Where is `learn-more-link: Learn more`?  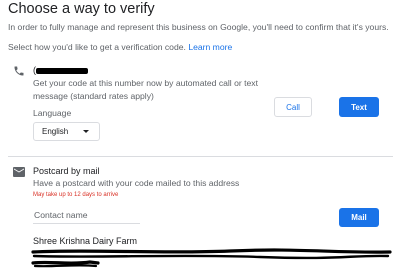
learn-more-link: Learn more is located at coordinates (210, 47).